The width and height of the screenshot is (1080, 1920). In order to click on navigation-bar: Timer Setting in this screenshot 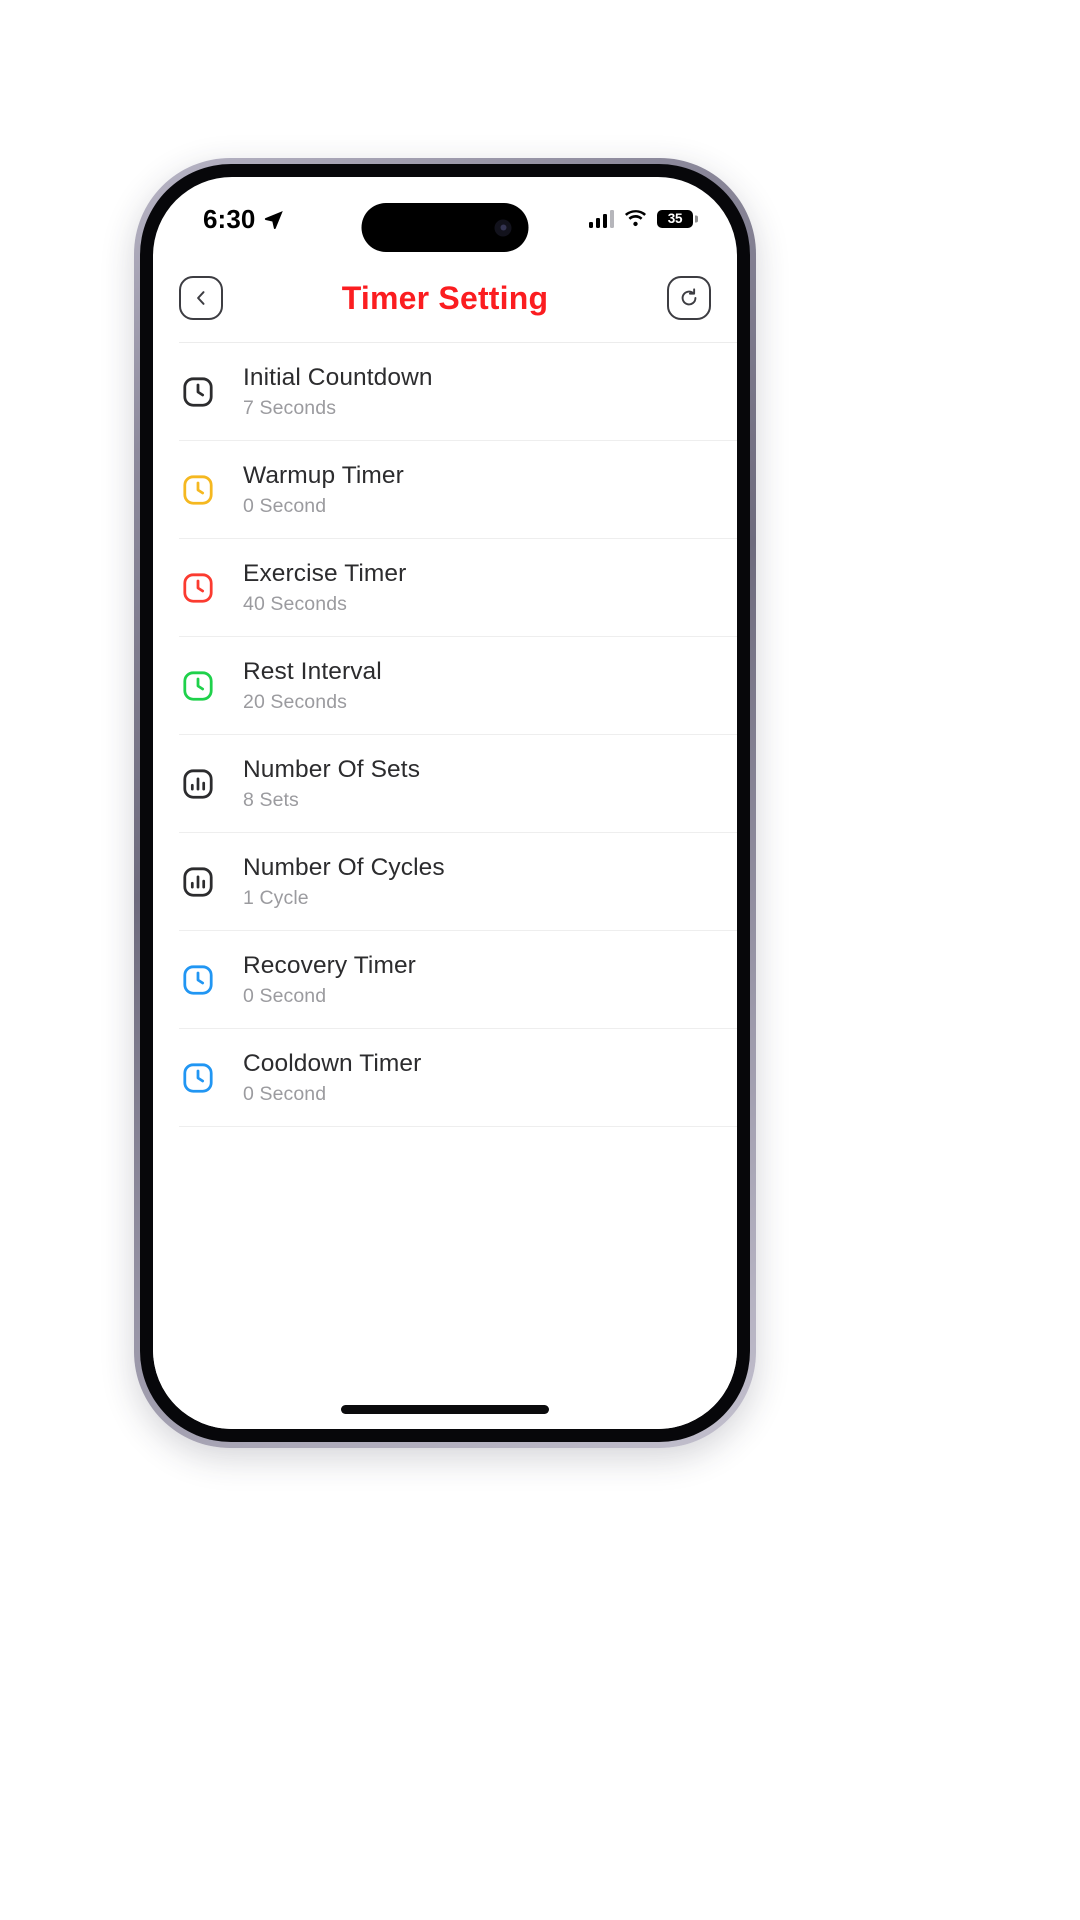, I will do `click(445, 298)`.